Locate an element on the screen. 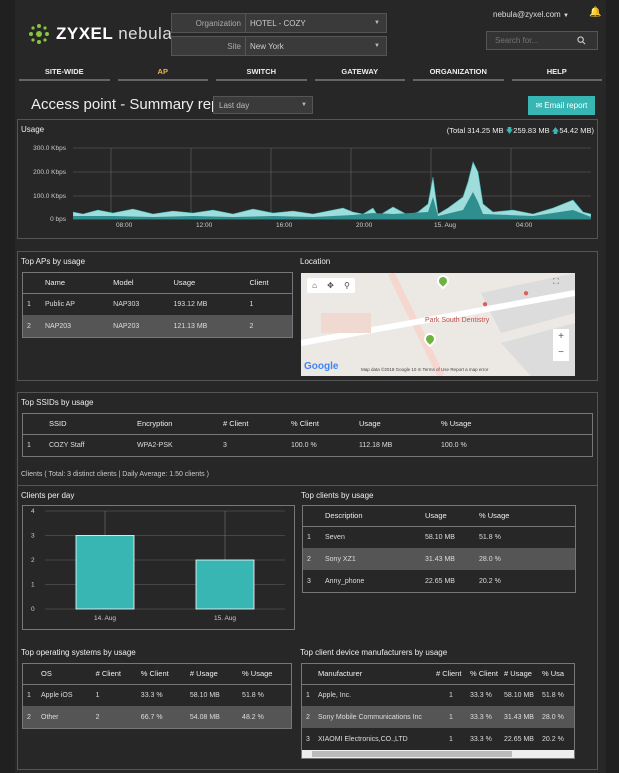  fullscreen-icon: ⛶ is located at coordinates (556, 282).